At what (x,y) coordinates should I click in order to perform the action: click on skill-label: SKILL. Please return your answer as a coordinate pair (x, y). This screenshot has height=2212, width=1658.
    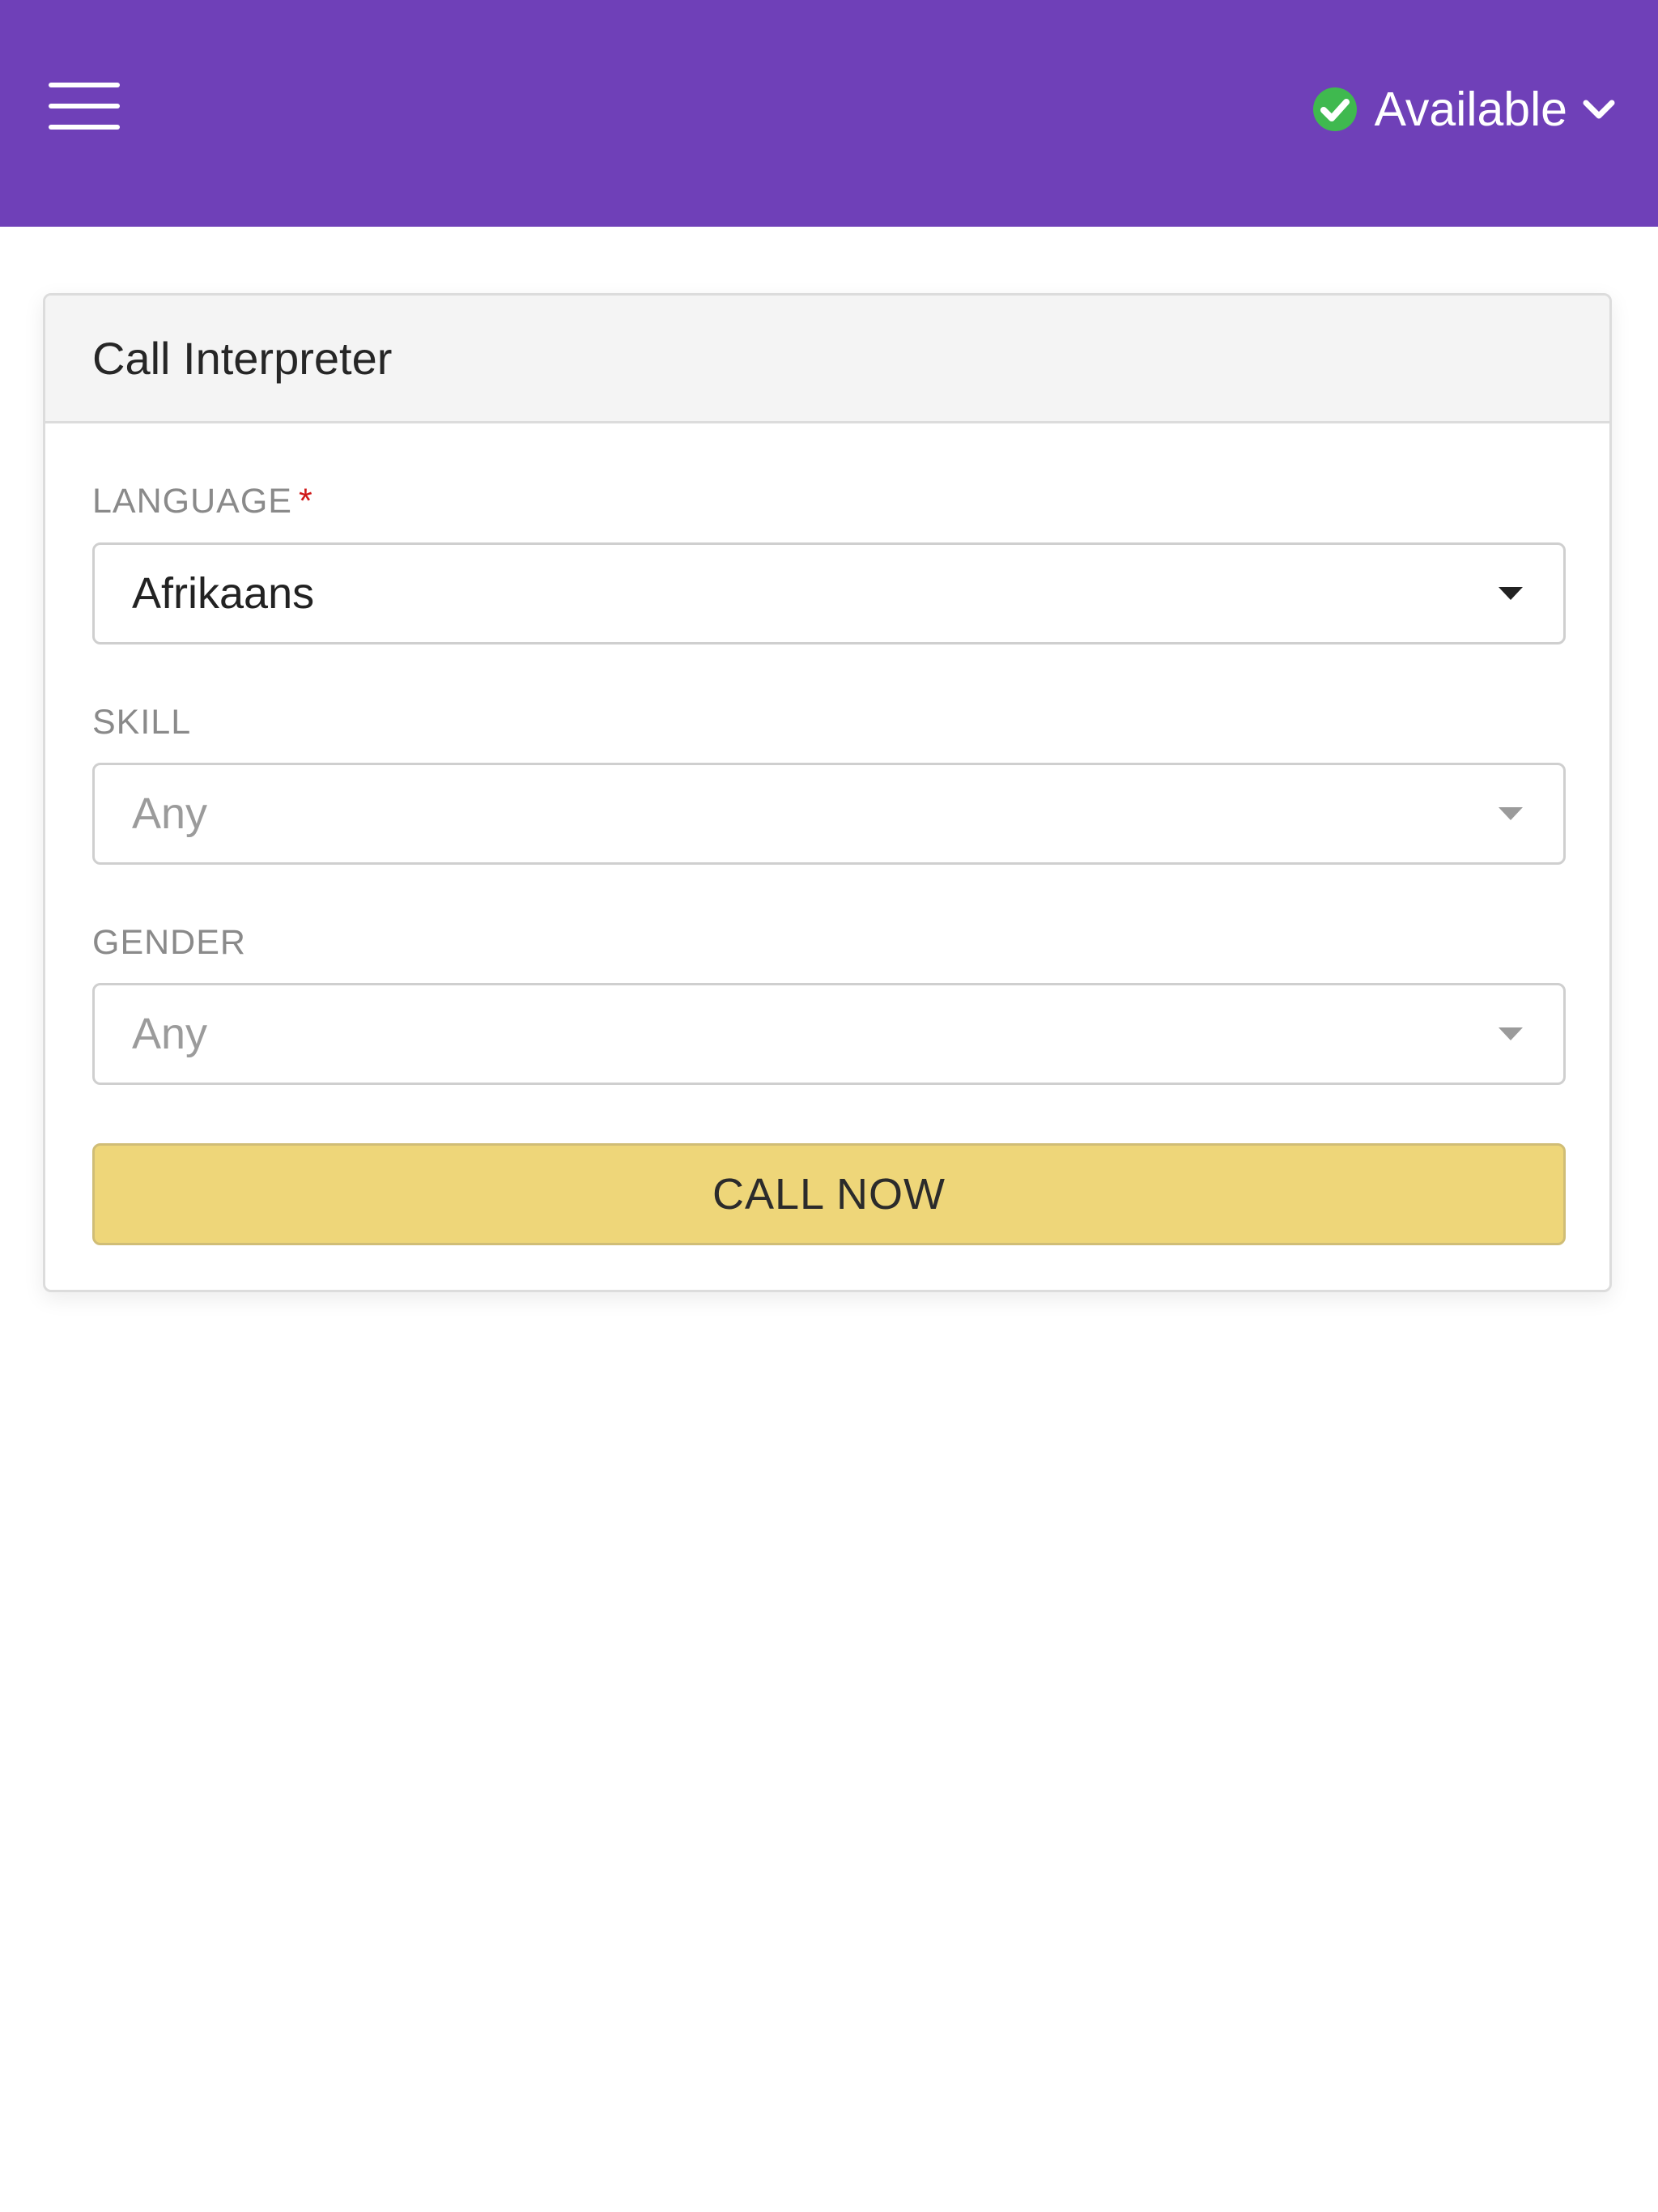
    Looking at the image, I should click on (141, 723).